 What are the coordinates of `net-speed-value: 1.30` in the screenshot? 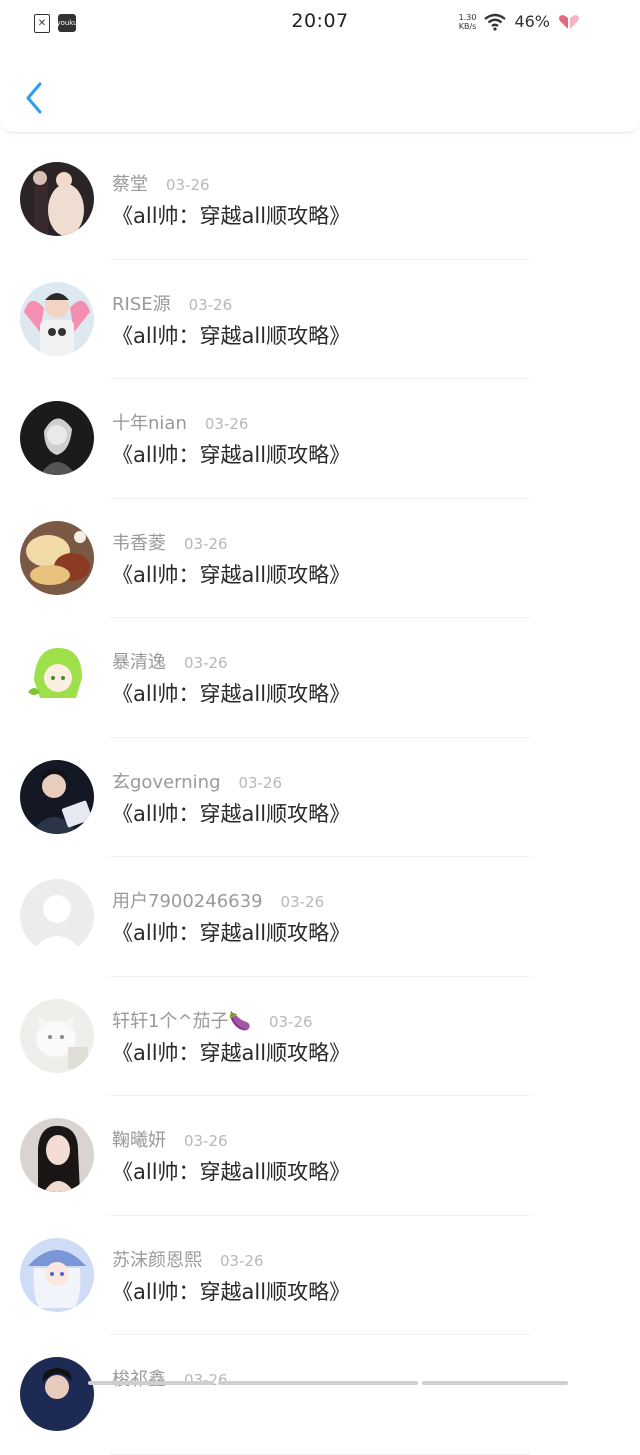 It's located at (467, 17).